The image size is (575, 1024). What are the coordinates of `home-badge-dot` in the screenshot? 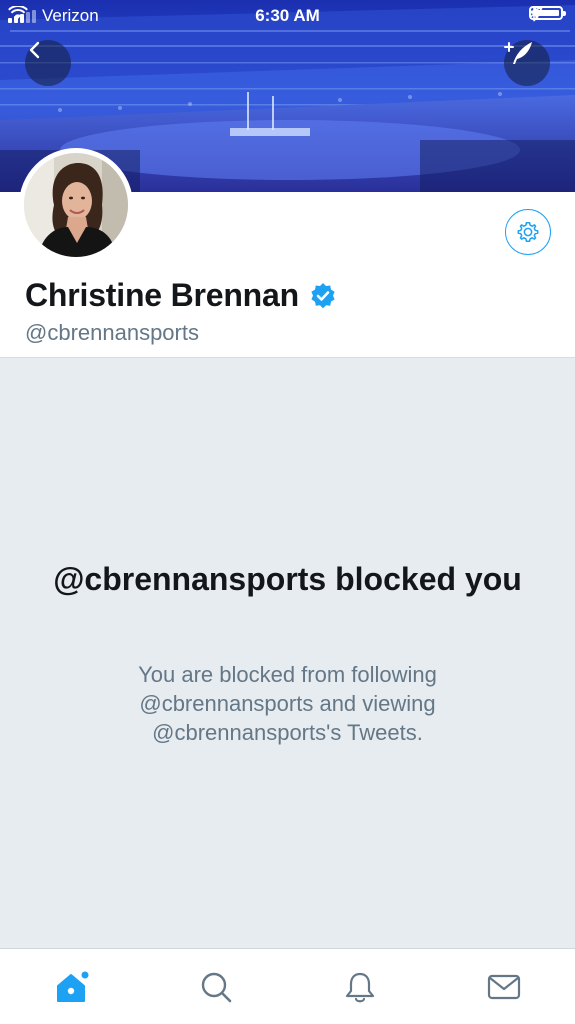 It's located at (85, 975).